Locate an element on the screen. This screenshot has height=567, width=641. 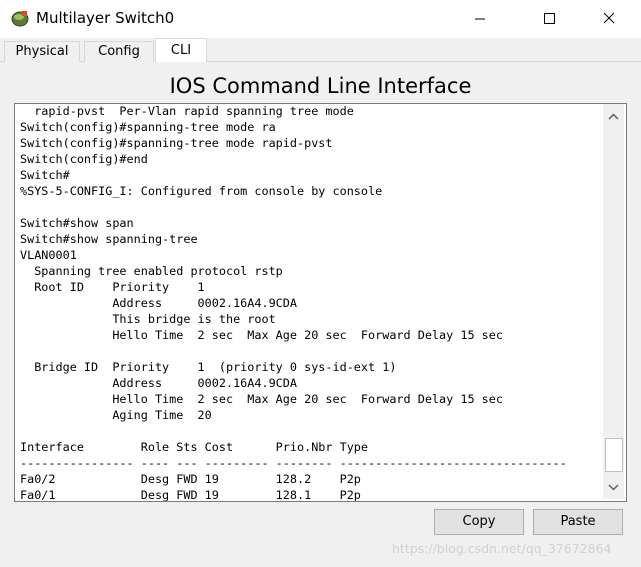
window-title: Multilayer Switch0 is located at coordinates (105, 18).